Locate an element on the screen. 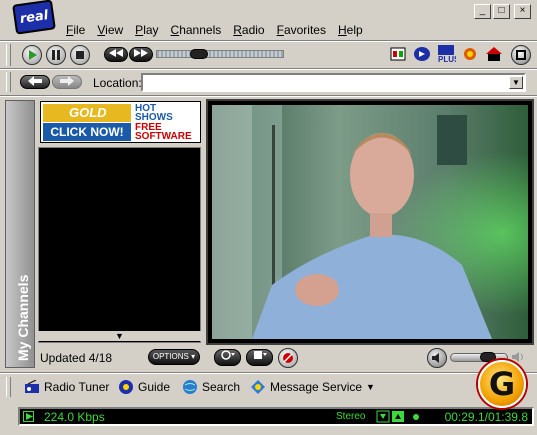 This screenshot has width=537, height=435. network-icon is located at coordinates (391, 418).